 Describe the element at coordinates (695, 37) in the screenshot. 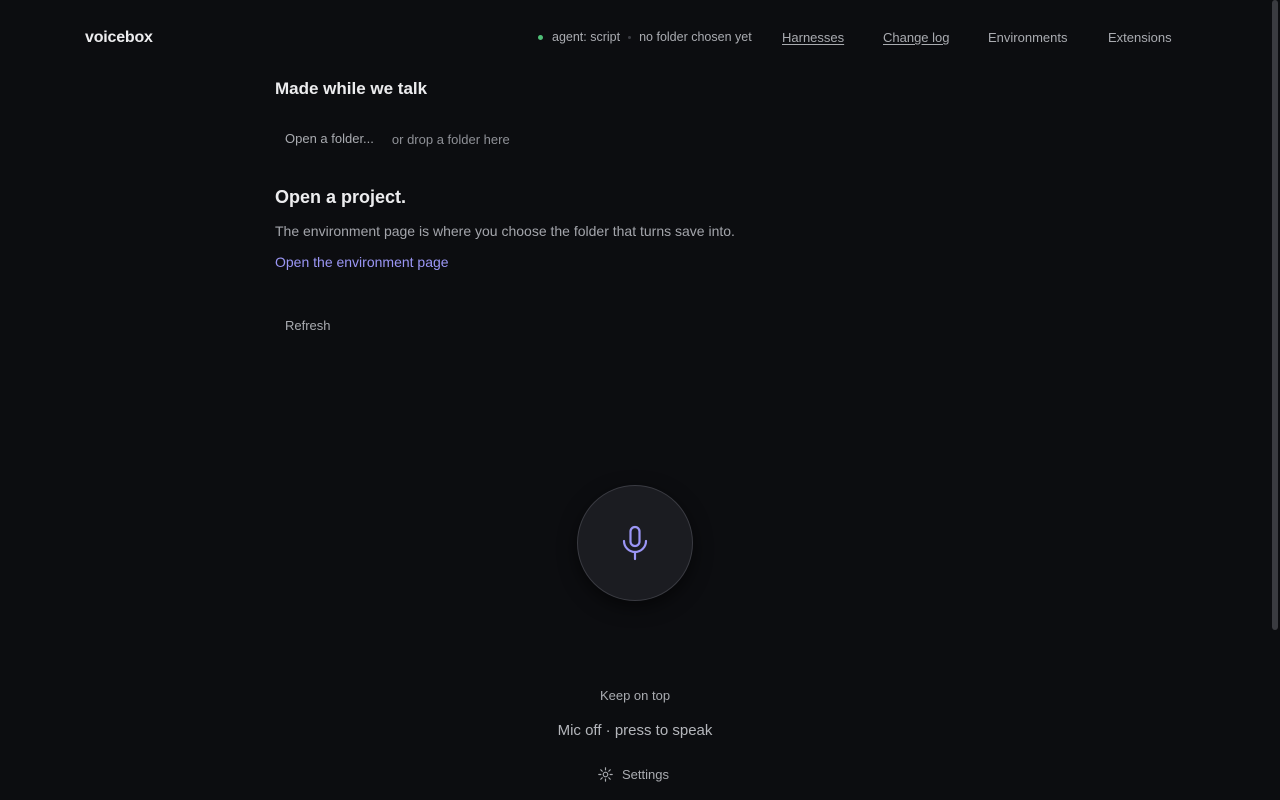

I see `folder-status: no folder chosen yet` at that location.